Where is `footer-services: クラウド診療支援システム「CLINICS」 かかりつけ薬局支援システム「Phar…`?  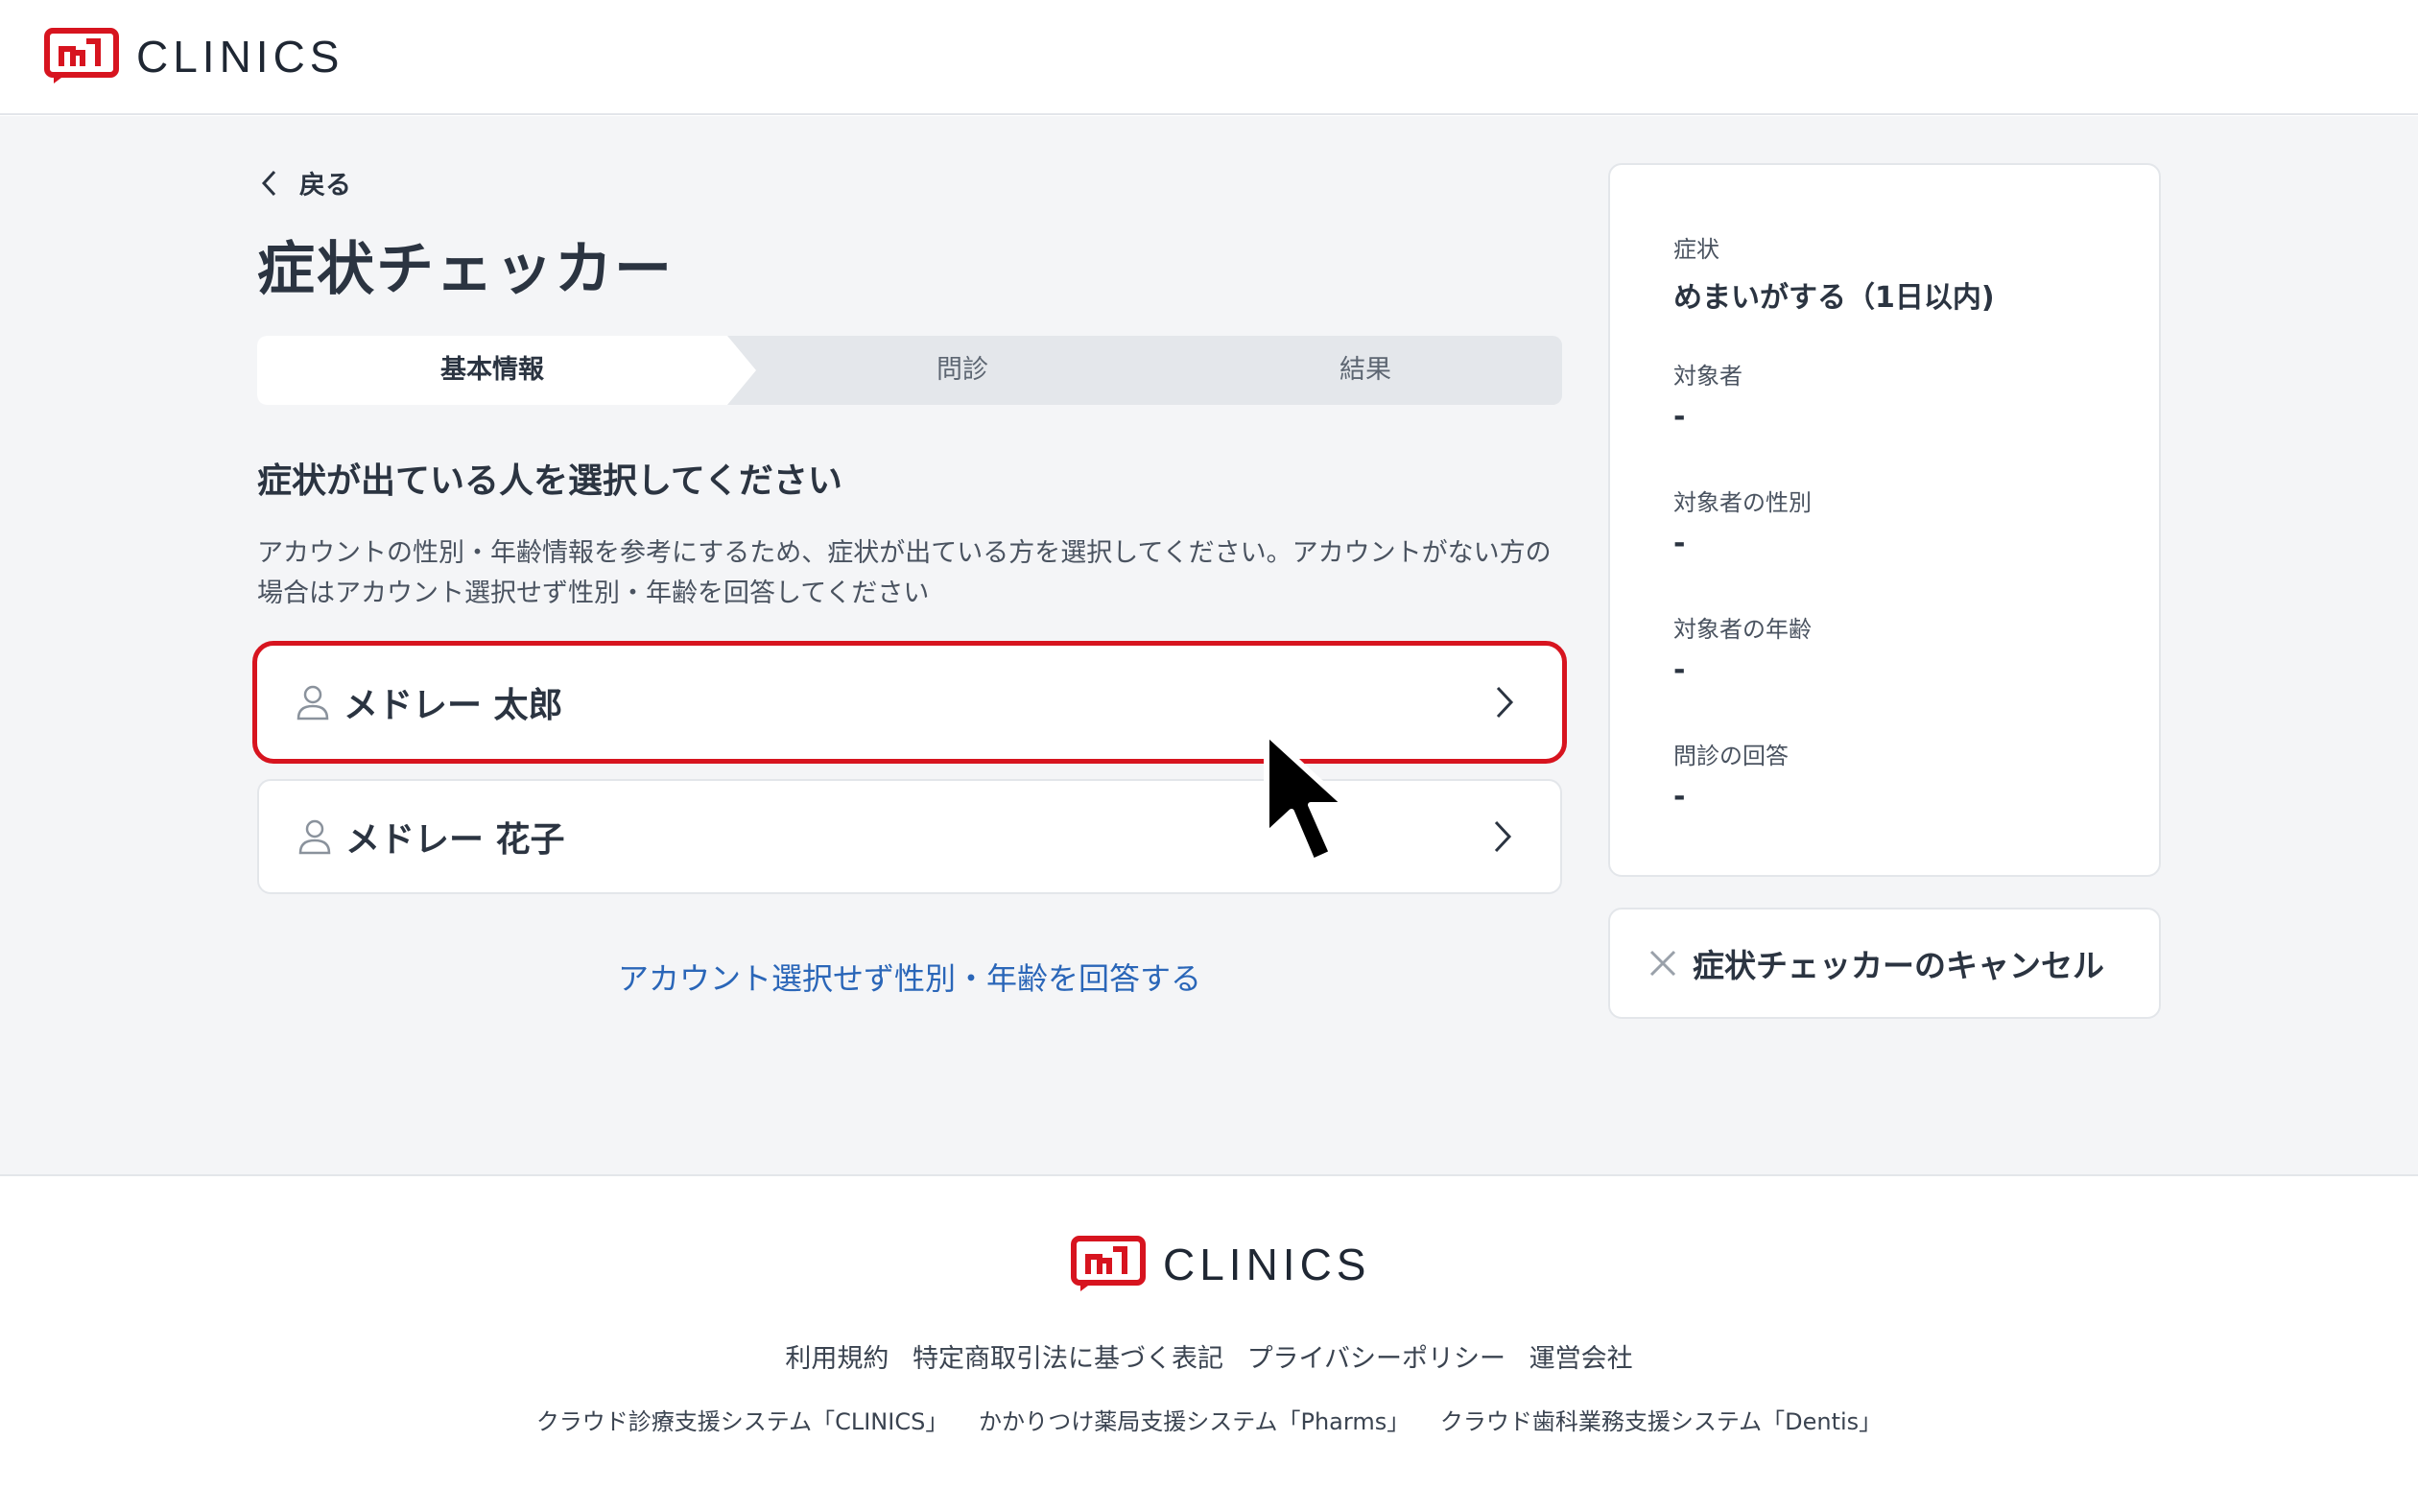 footer-services: クラウド診療支援システム「CLINICS」 かかりつけ薬局支援システム「Phar… is located at coordinates (1209, 1419).